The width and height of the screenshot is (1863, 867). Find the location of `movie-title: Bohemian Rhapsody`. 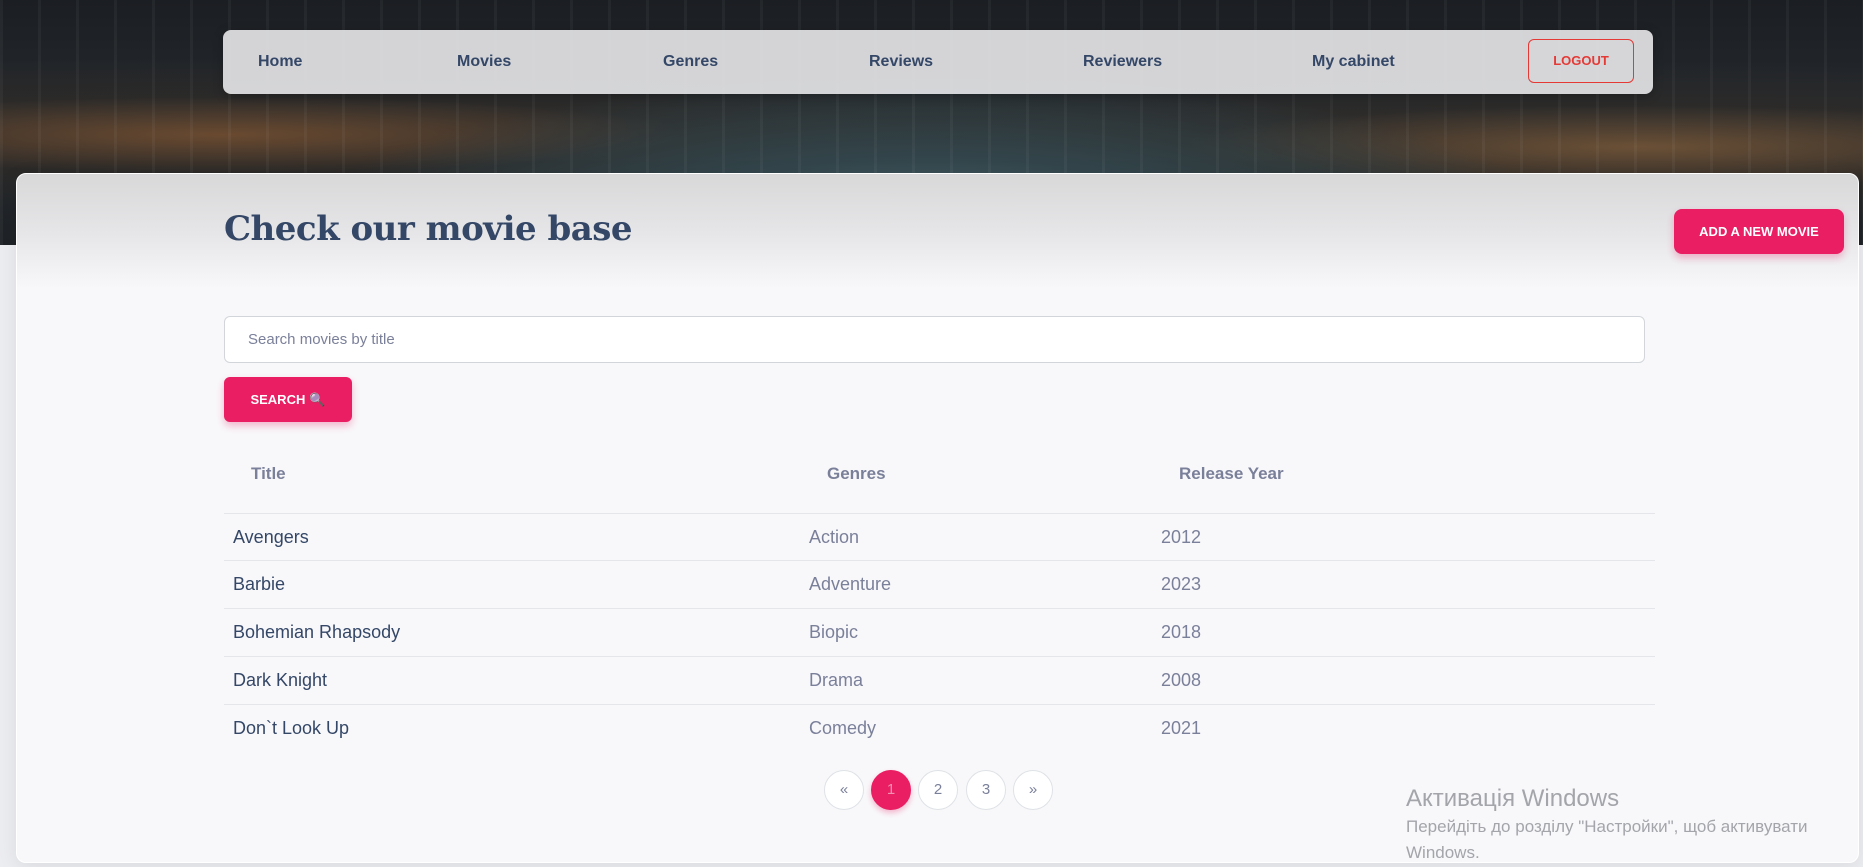

movie-title: Bohemian Rhapsody is located at coordinates (317, 632).